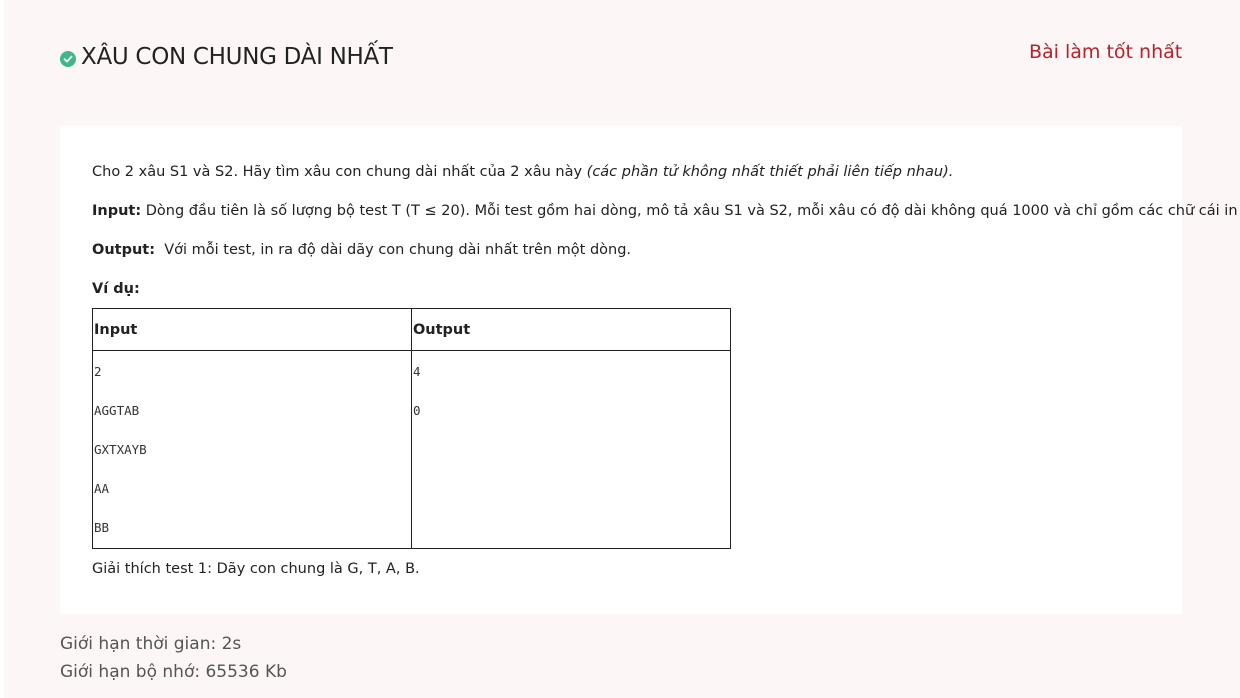 The height and width of the screenshot is (698, 1240). What do you see at coordinates (571, 449) in the screenshot?
I see `example-output-cell: 4 0` at bounding box center [571, 449].